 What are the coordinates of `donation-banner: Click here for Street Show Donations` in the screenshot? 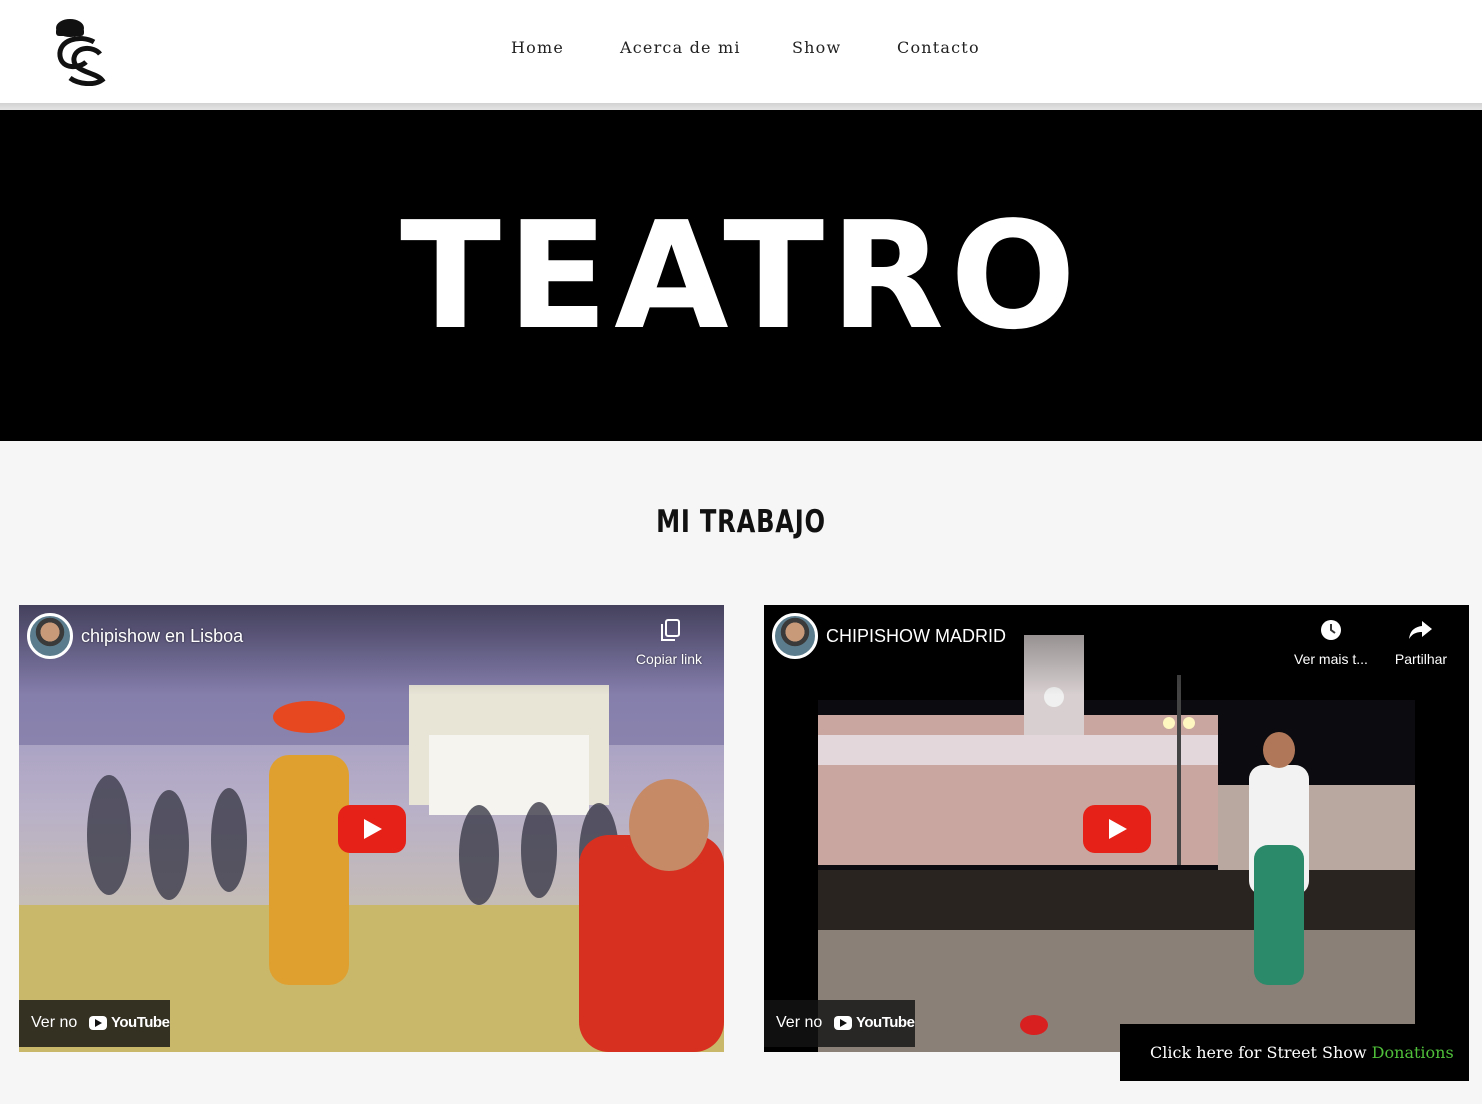 It's located at (1294, 1052).